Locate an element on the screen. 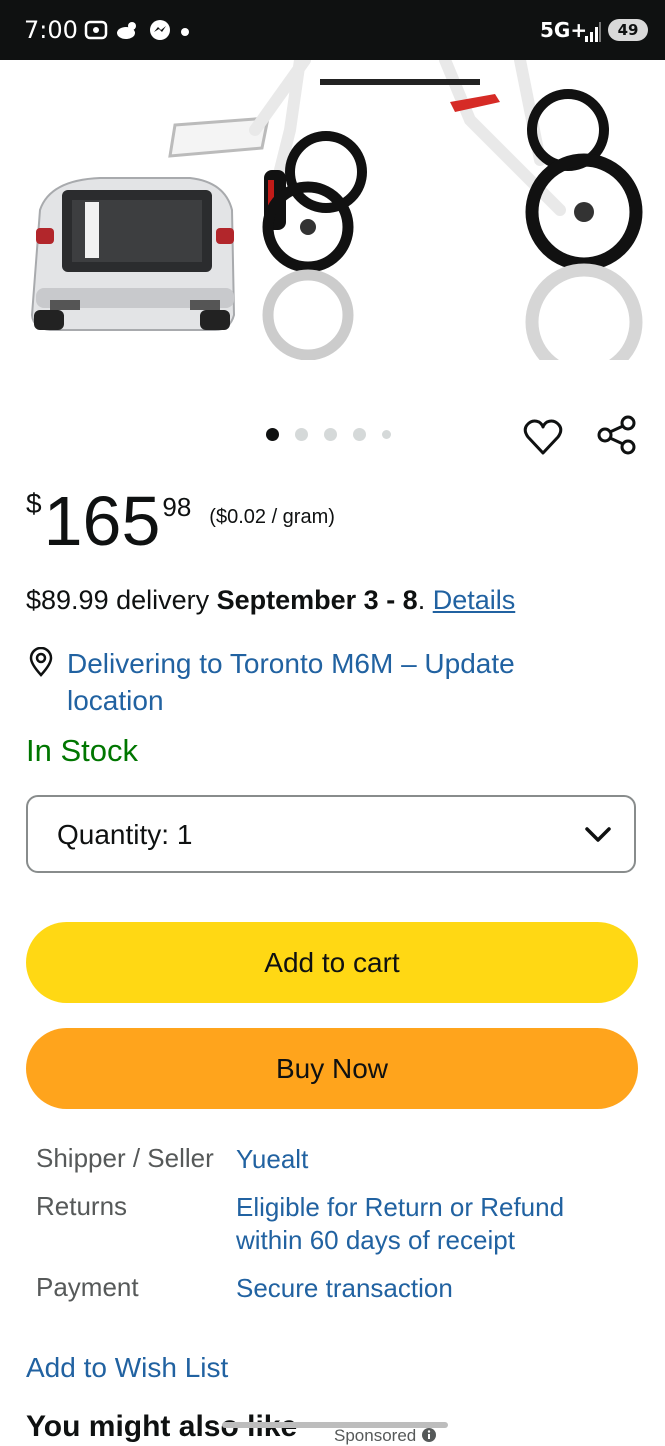 The image size is (665, 1446). stock-status: In Stock is located at coordinates (82, 750).